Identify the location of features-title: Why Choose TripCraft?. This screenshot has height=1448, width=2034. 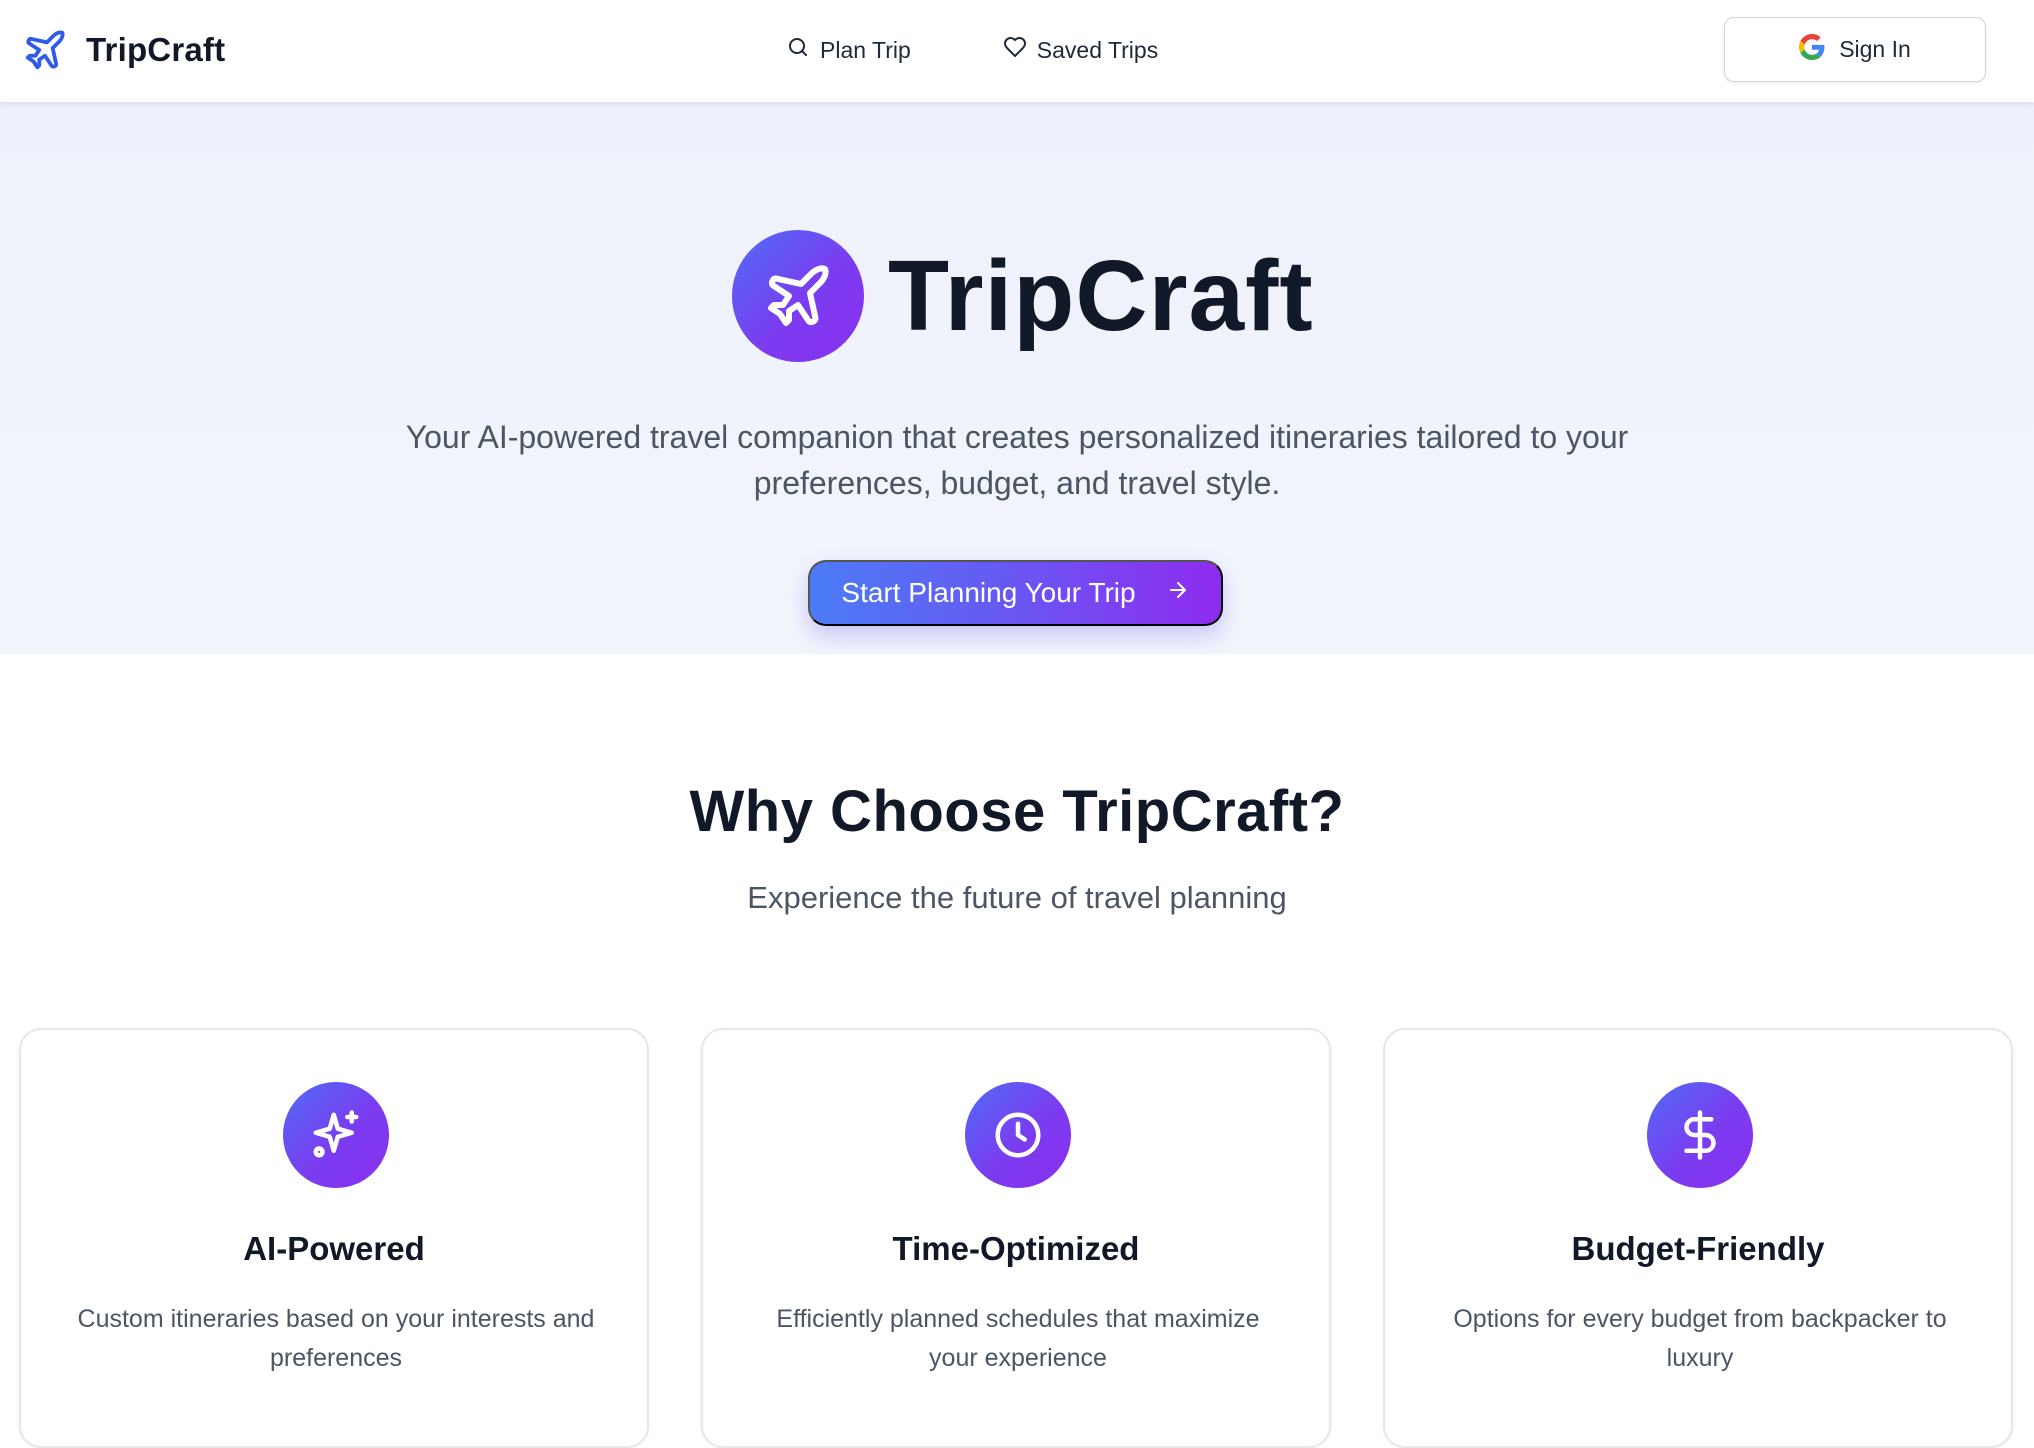
(1017, 811).